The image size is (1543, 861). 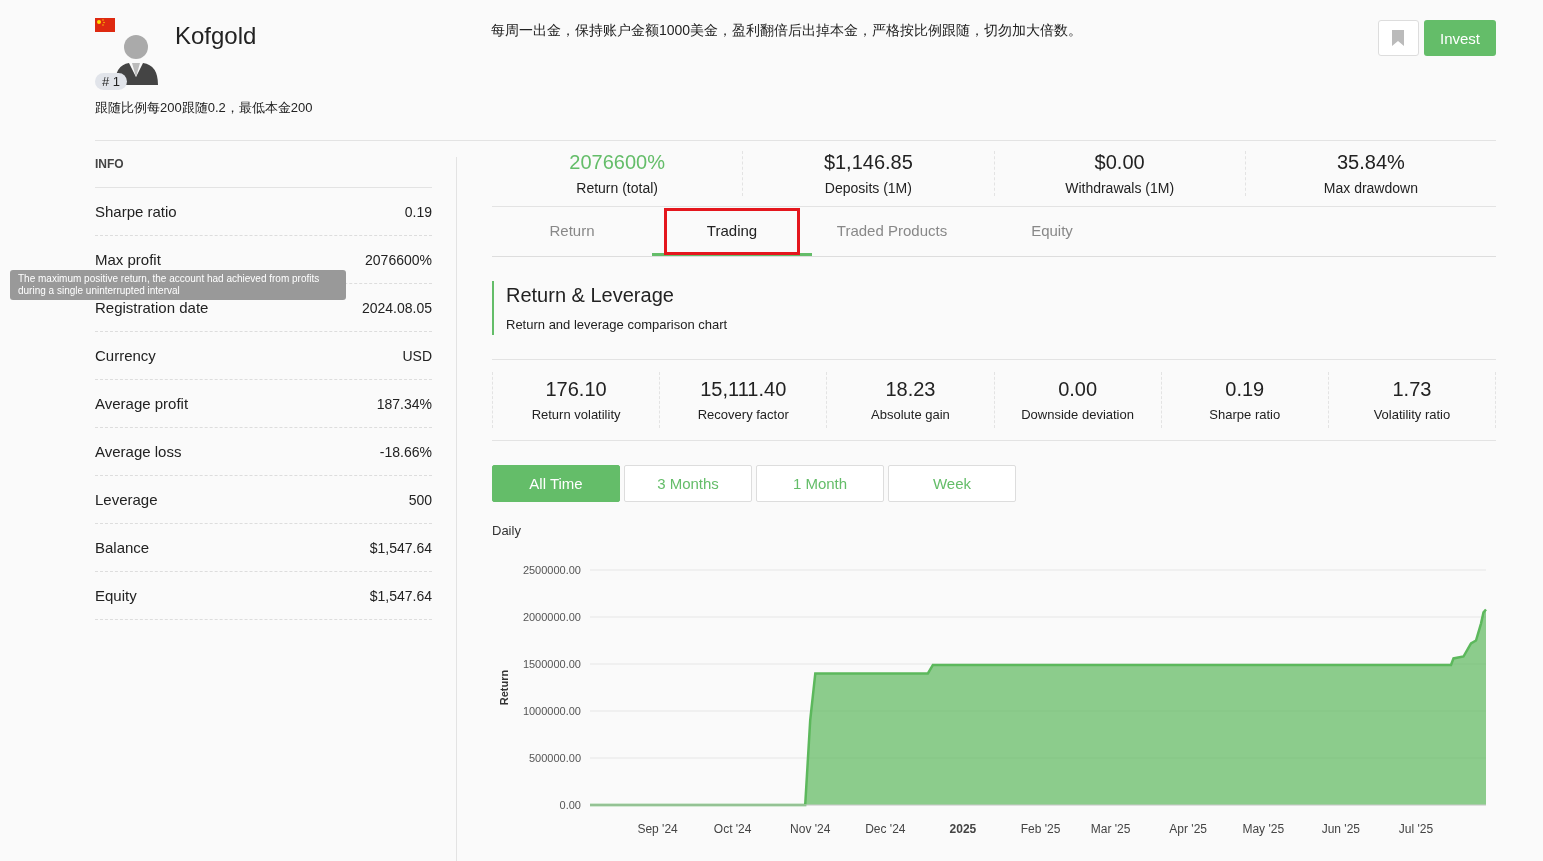 I want to click on strategy-description: 每周一出金，保持账户金额1000美金，盈利翻倍后出掉本金，严格按比例跟随，切勿加大倍数。, so click(x=787, y=30).